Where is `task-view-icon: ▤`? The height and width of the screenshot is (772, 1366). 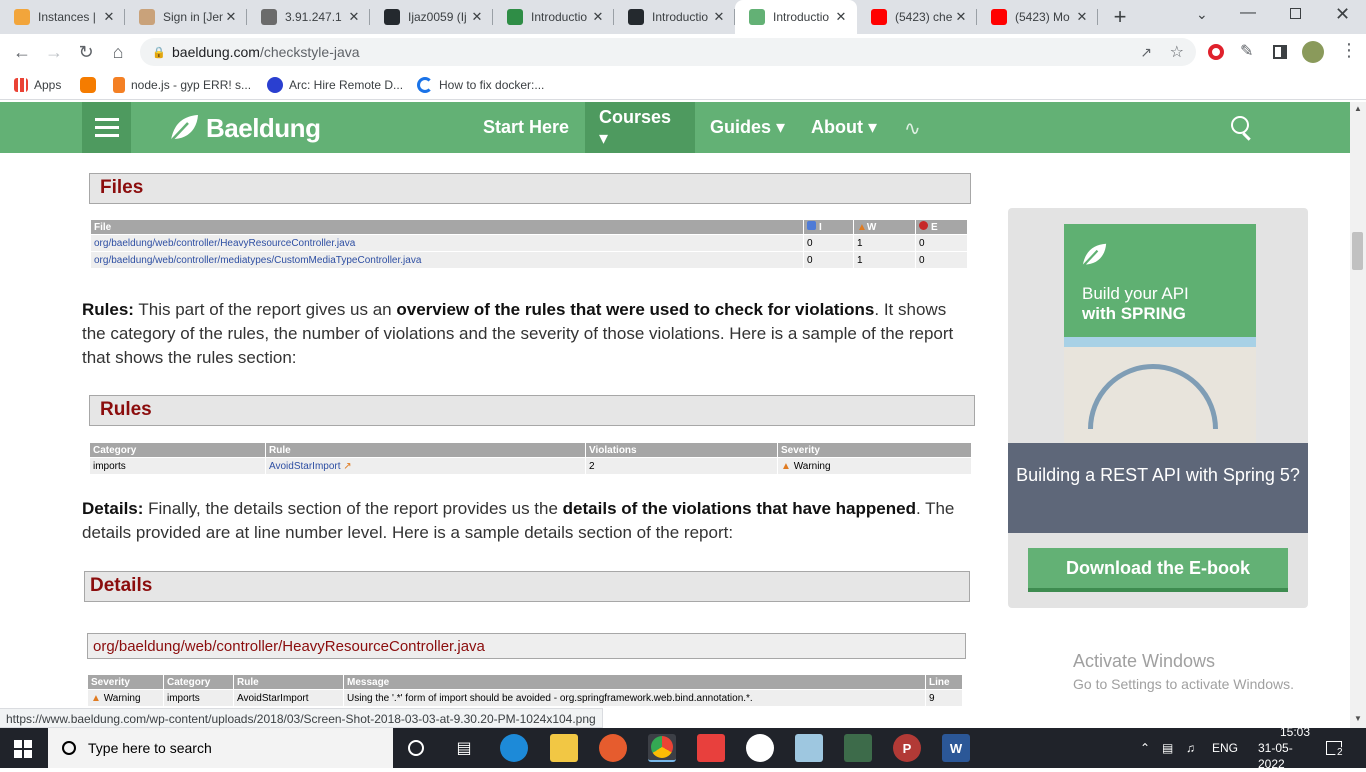
task-view-icon: ▤ is located at coordinates (464, 748).